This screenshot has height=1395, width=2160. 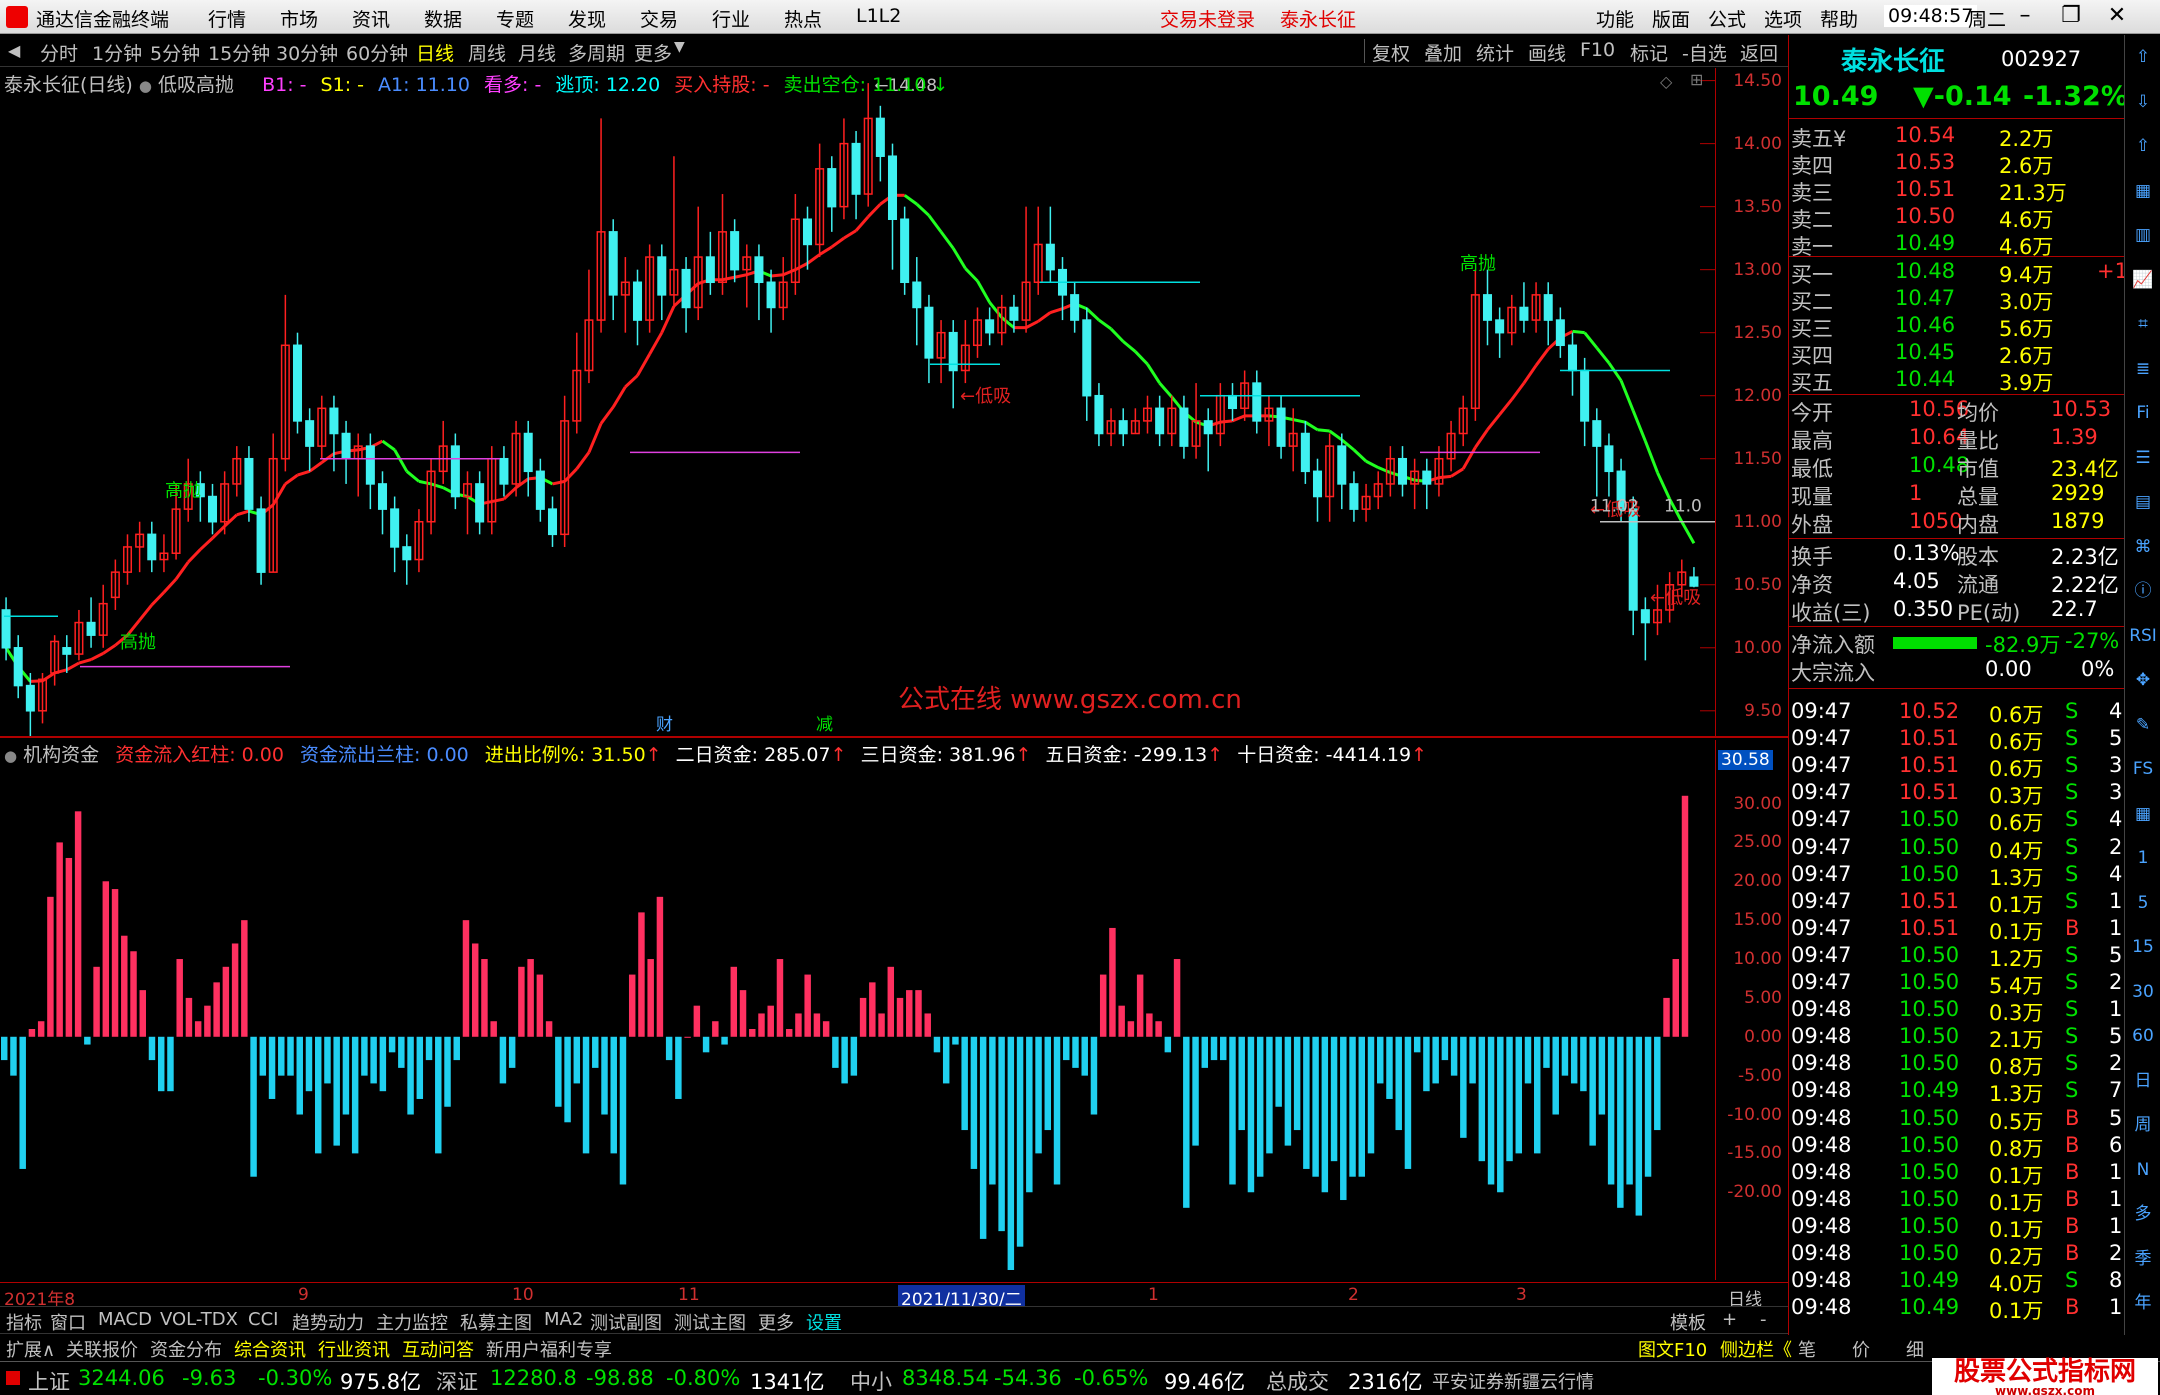 I want to click on sz-name: 深证, so click(x=457, y=1380).